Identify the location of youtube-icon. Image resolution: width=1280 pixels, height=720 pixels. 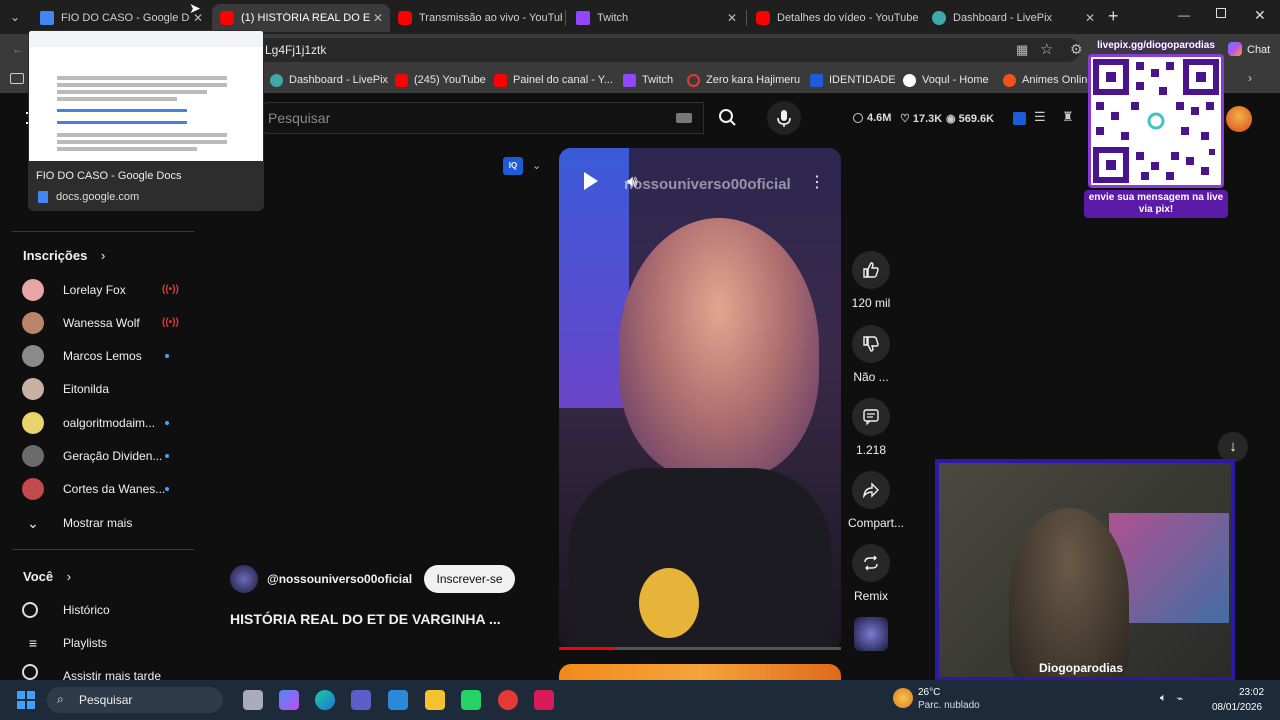
(500, 80).